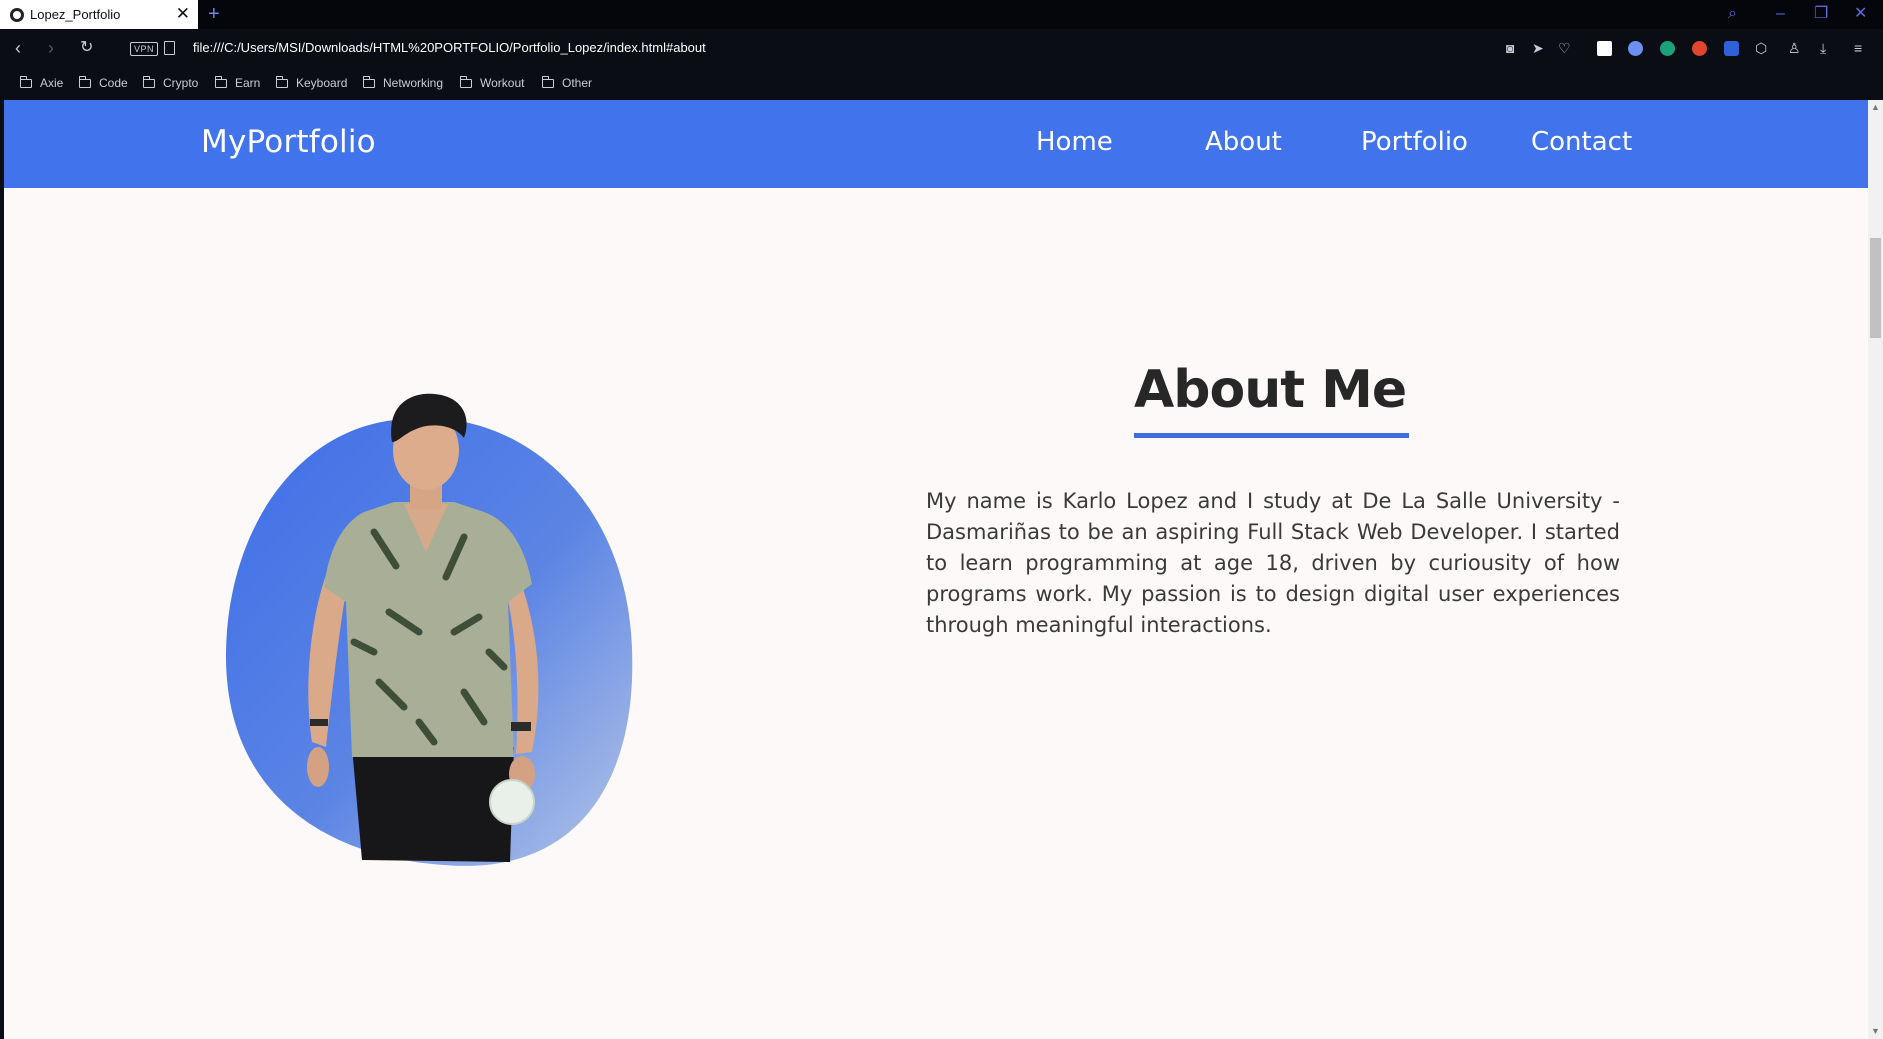 Image resolution: width=1883 pixels, height=1039 pixels. What do you see at coordinates (169, 48) in the screenshot?
I see `page-icon` at bounding box center [169, 48].